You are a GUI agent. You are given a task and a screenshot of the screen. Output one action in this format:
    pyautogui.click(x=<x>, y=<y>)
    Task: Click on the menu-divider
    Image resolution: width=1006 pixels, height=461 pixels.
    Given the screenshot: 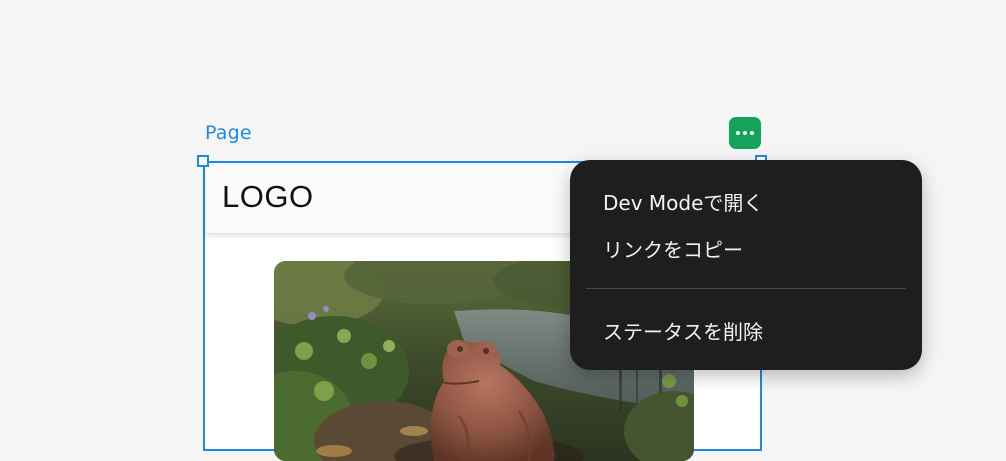 What is the action you would take?
    pyautogui.click(x=746, y=288)
    